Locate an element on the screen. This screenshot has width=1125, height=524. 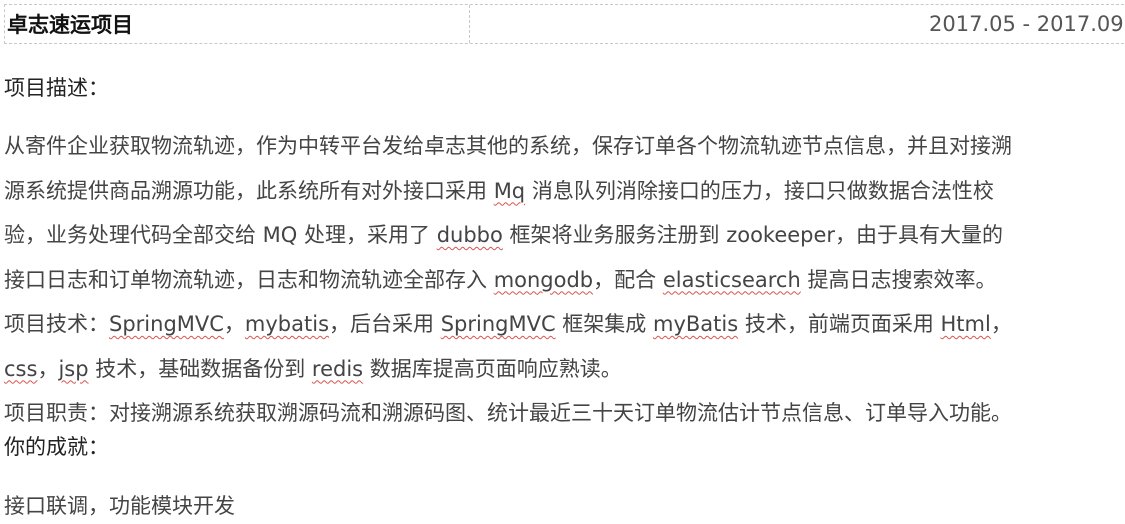
text-segment: 验，业务处理代码全部交给 MQ 处理，采用了 is located at coordinates (220, 235).